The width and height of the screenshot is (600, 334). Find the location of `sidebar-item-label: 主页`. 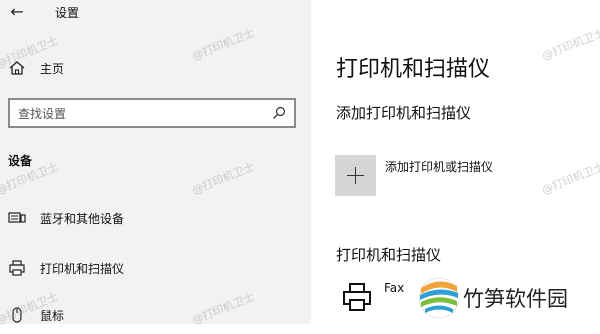

sidebar-item-label: 主页 is located at coordinates (52, 69).